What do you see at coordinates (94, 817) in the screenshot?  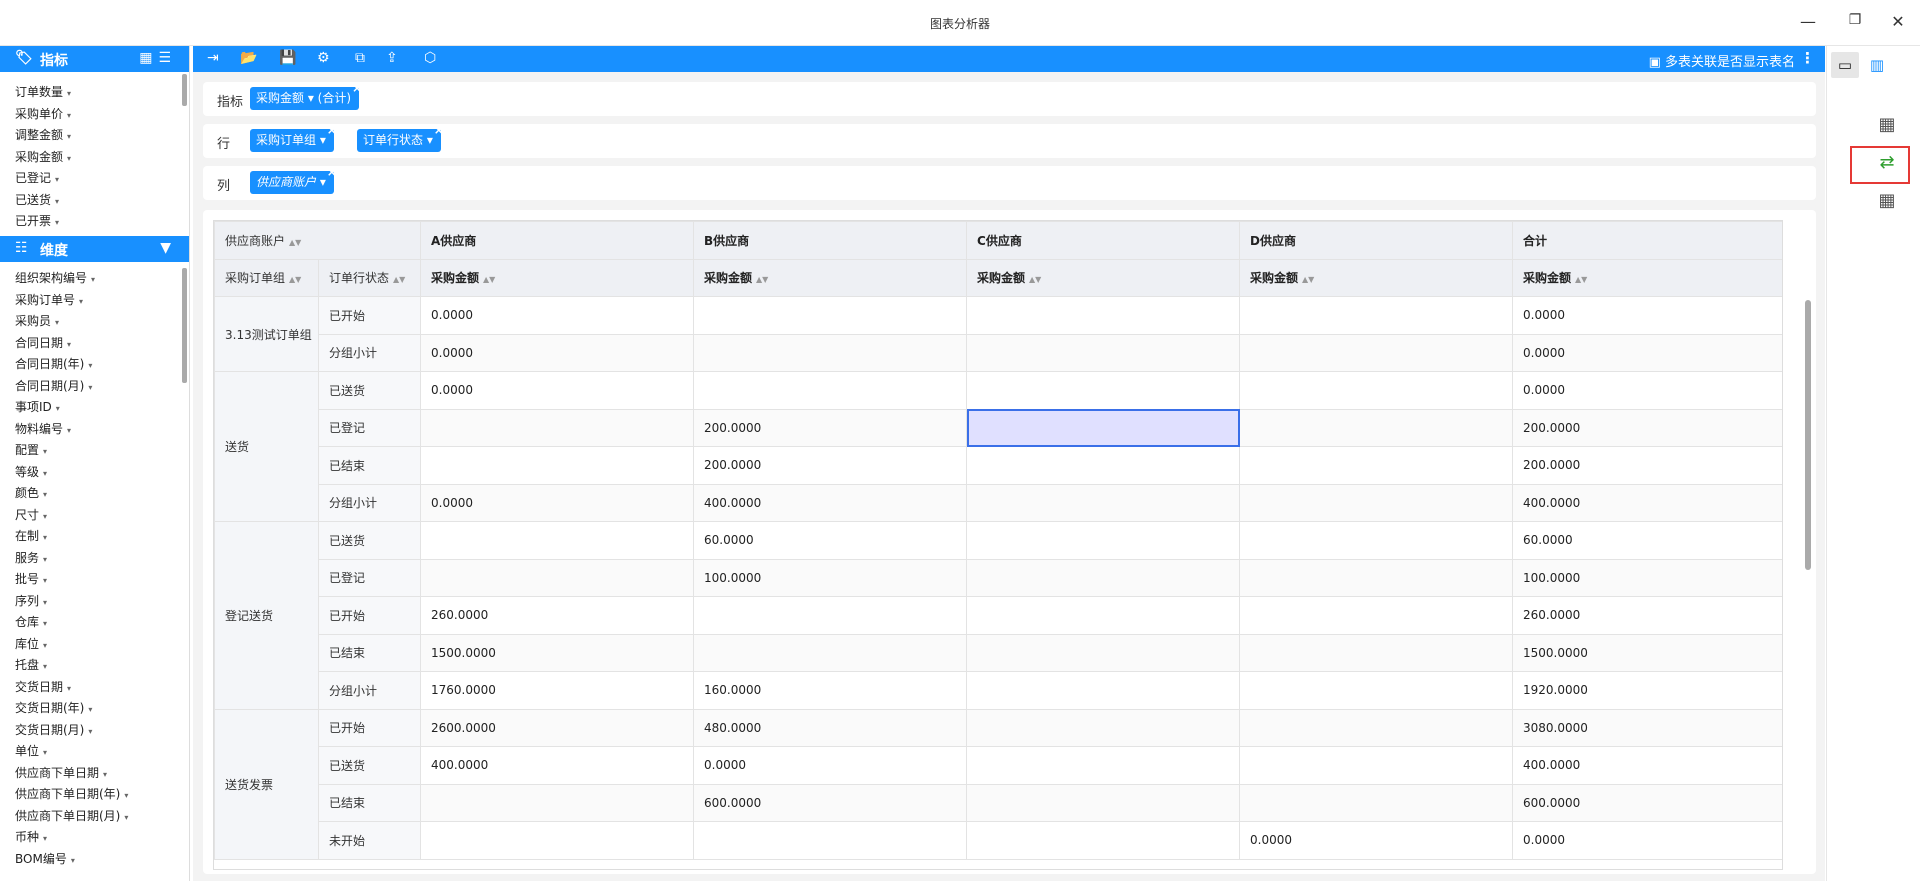 I see `dimension-item: 供应商下单日期(月) ▾` at bounding box center [94, 817].